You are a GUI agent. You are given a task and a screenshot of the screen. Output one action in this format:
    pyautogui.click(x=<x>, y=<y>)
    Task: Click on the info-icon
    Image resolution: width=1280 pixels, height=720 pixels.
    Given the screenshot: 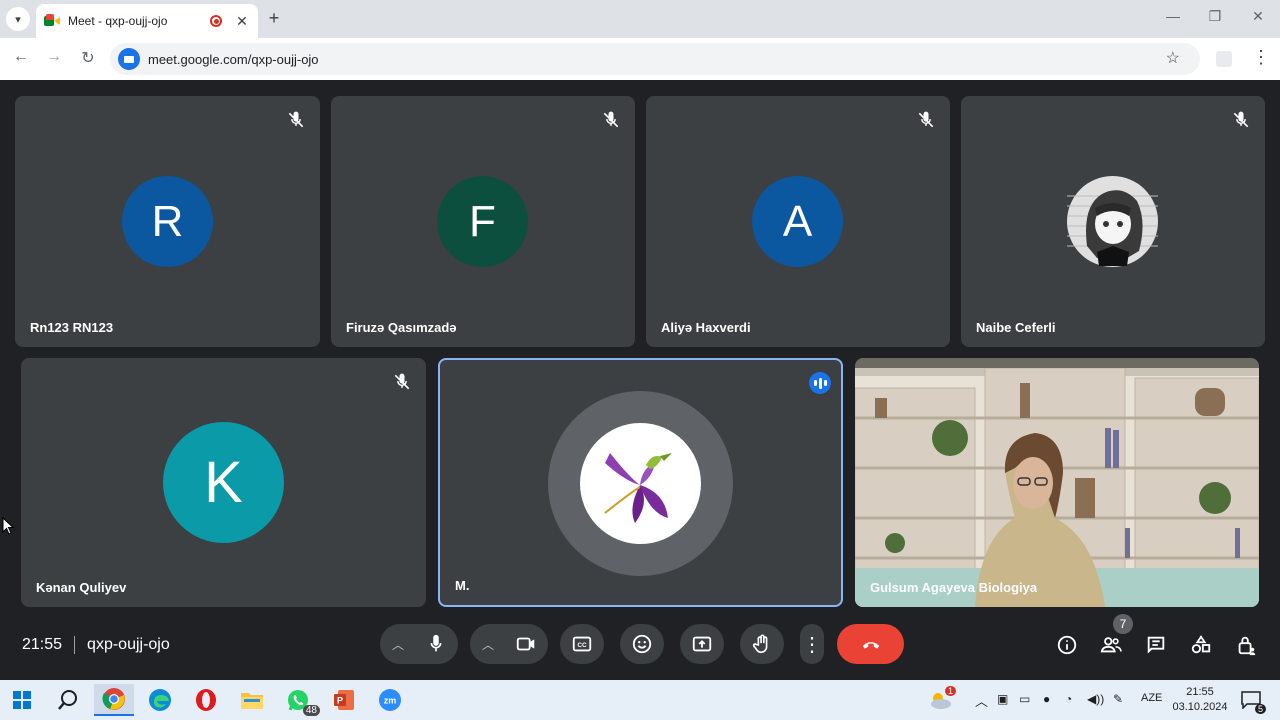 What is the action you would take?
    pyautogui.click(x=1067, y=645)
    